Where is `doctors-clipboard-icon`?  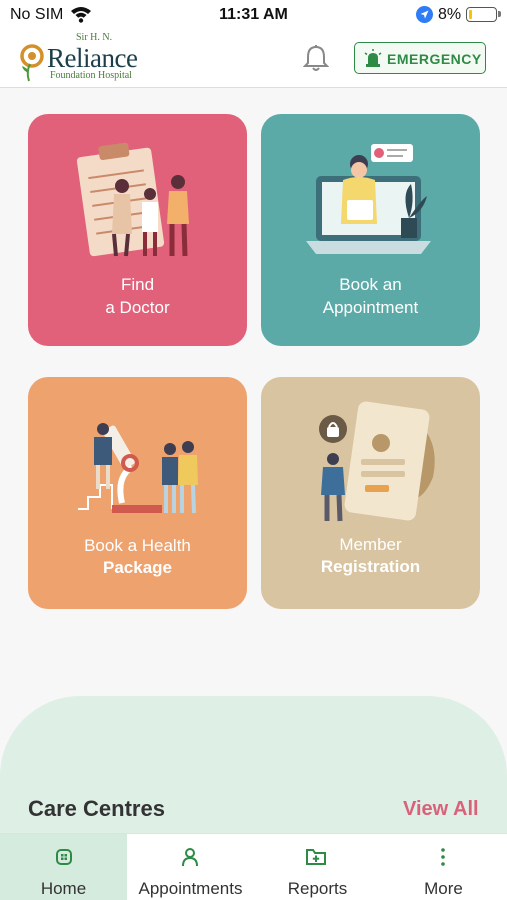 doctors-clipboard-icon is located at coordinates (132, 199).